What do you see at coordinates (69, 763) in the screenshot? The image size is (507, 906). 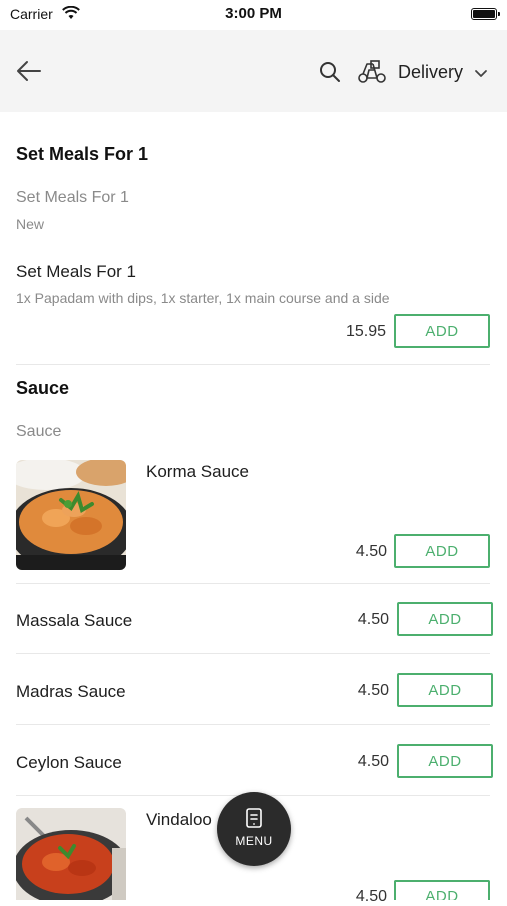 I see `item-name: Ceylon Sauce` at bounding box center [69, 763].